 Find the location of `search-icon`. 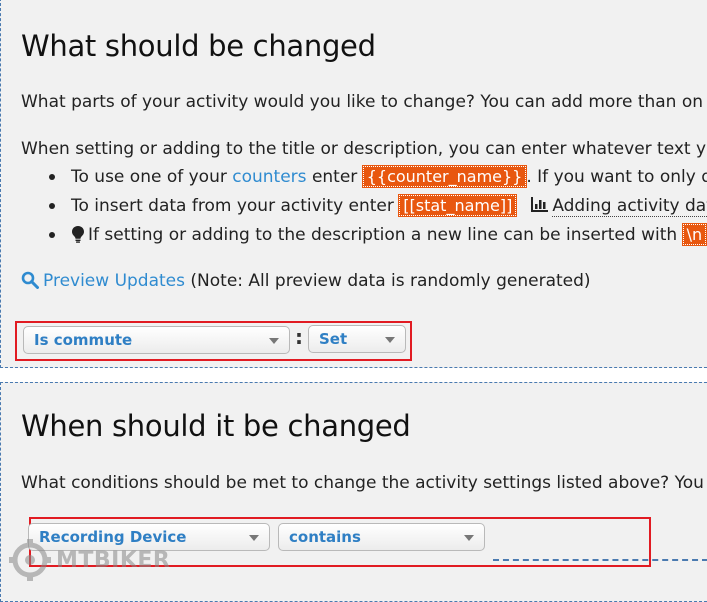

search-icon is located at coordinates (30, 282).